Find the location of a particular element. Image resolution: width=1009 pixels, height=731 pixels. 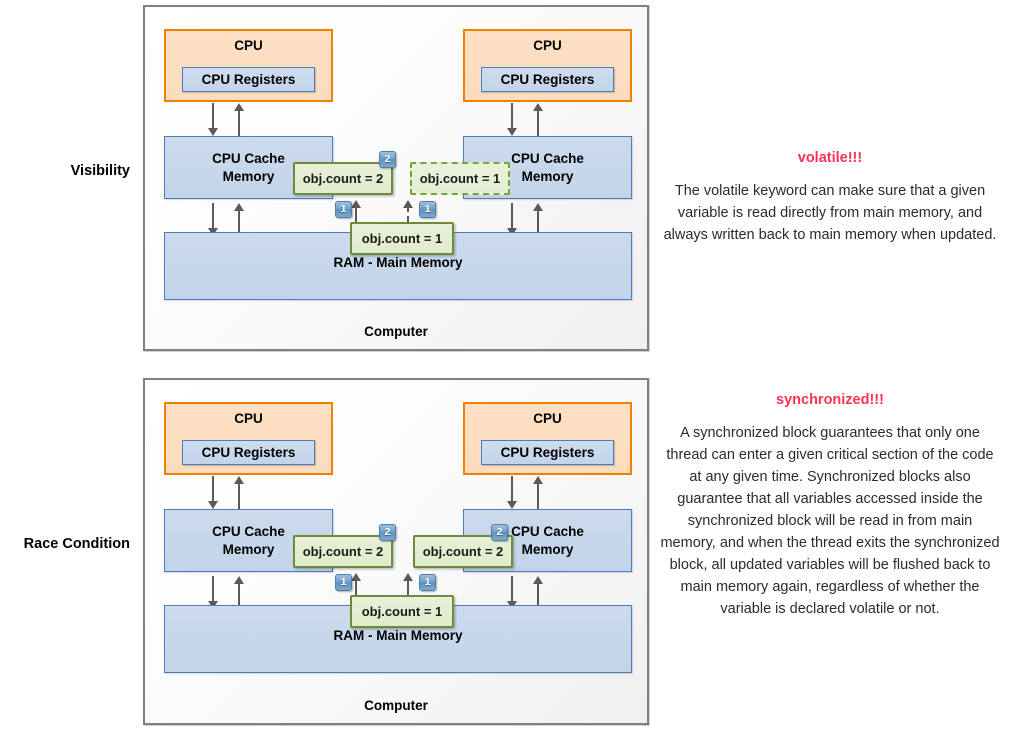

cpu-registers-left: CPU Registers is located at coordinates (248, 79).